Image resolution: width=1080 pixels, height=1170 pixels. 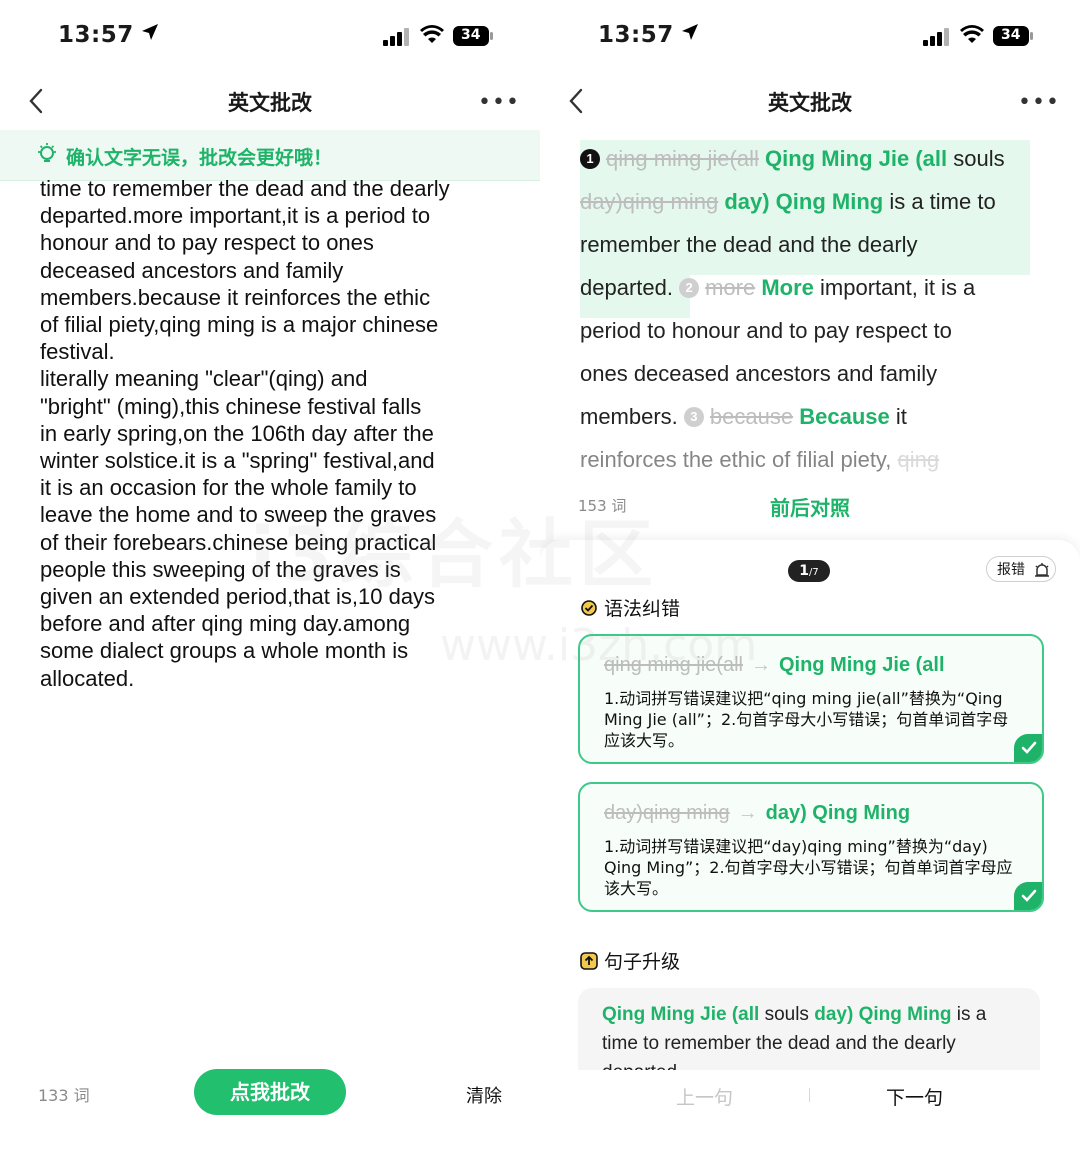 What do you see at coordinates (810, 1120) in the screenshot?
I see `sentence-navigation: 上一句 下一句` at bounding box center [810, 1120].